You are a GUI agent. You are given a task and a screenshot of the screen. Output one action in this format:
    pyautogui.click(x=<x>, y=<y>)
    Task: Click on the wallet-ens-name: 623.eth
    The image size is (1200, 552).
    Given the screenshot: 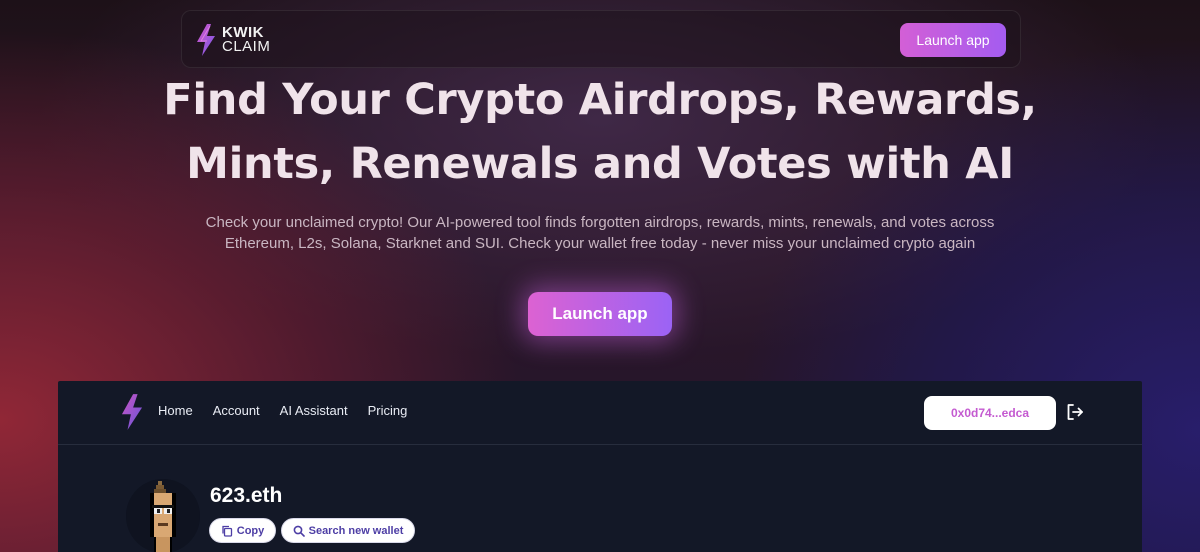 What is the action you would take?
    pyautogui.click(x=246, y=495)
    